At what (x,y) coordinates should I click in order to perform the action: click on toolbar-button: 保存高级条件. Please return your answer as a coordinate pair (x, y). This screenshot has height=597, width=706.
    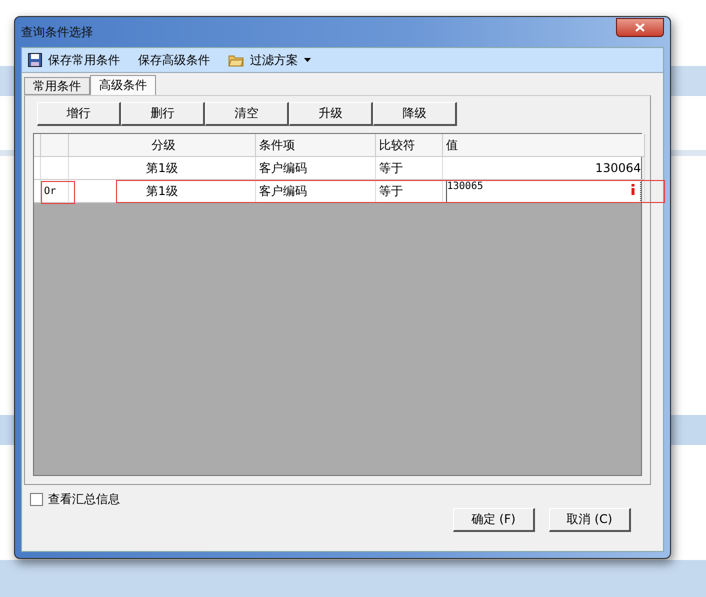
    Looking at the image, I should click on (174, 60).